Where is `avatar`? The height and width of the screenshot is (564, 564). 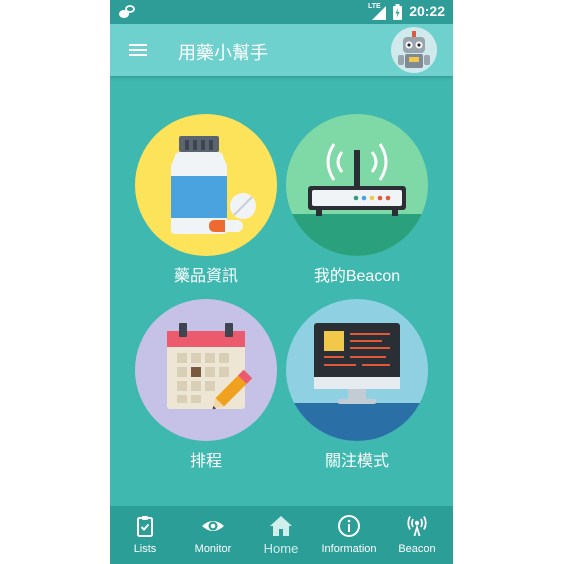 avatar is located at coordinates (414, 50).